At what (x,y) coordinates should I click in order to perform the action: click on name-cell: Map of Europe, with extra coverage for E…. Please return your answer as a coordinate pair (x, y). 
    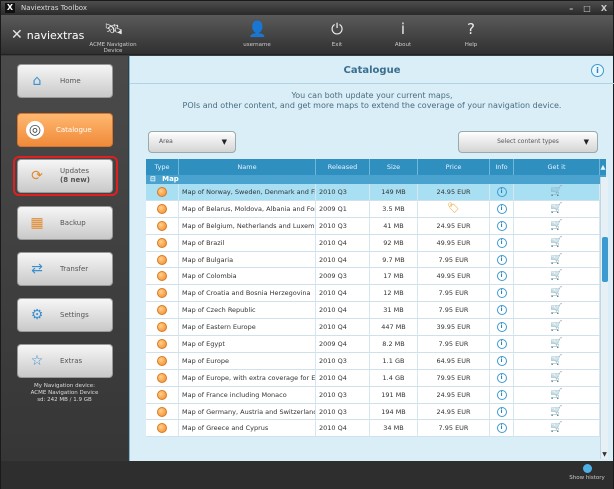
    Looking at the image, I should click on (247, 377).